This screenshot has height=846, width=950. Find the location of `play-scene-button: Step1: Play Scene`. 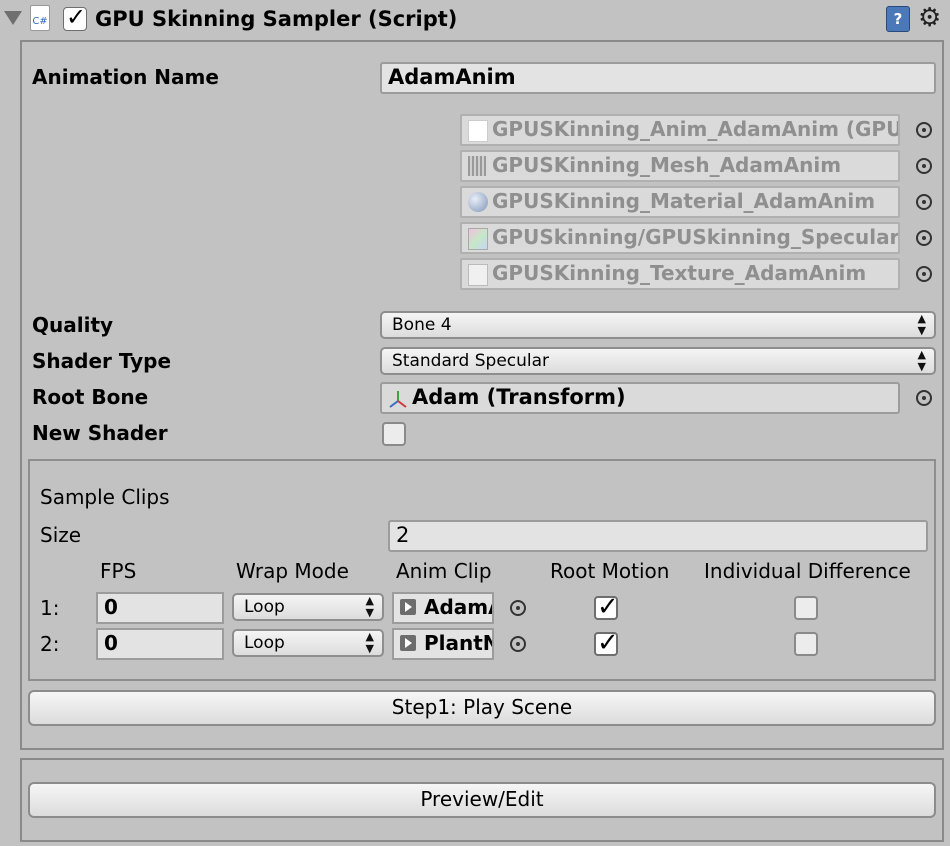

play-scene-button: Step1: Play Scene is located at coordinates (482, 708).